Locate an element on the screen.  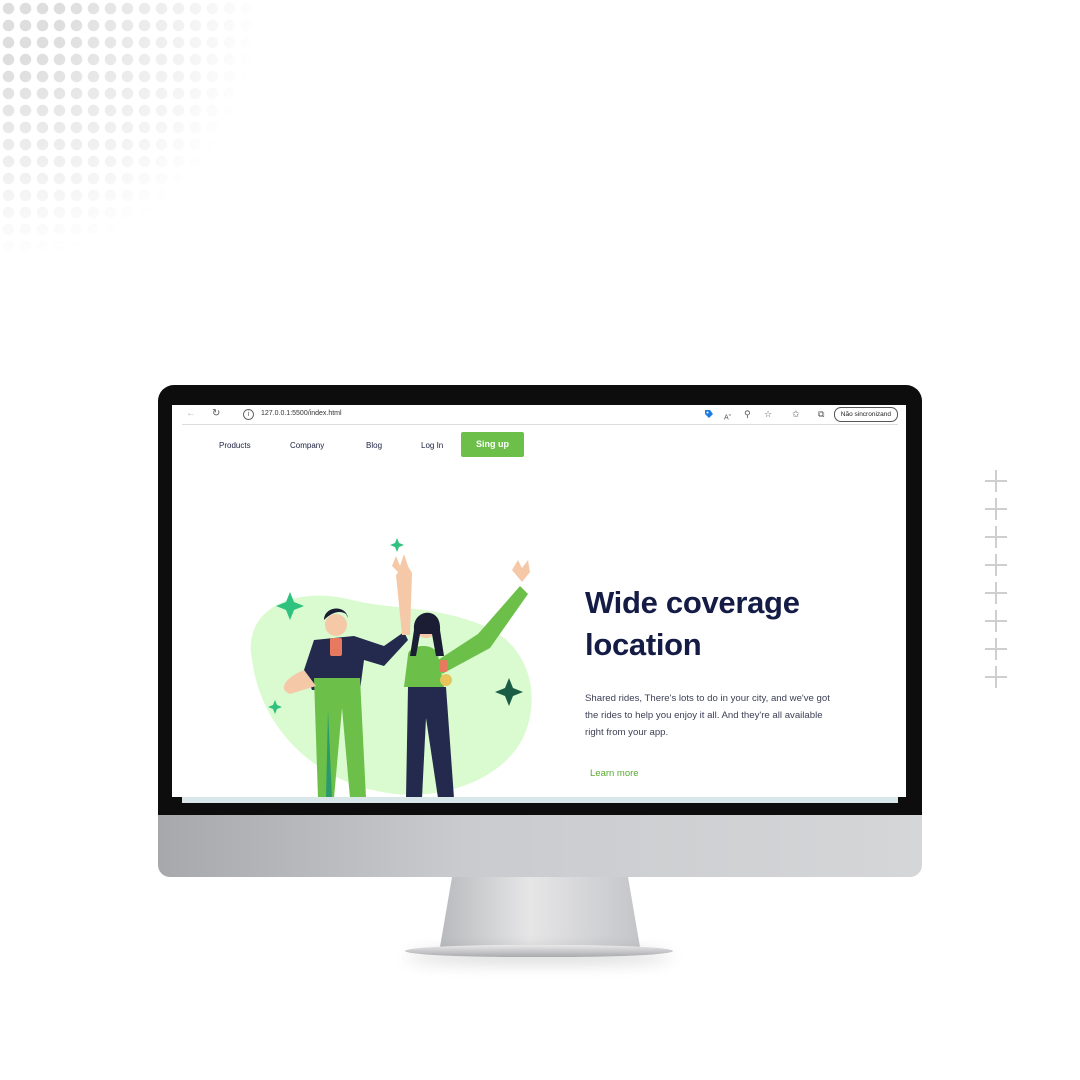
hero-title: Wide coverage location is located at coordinates (735, 624).